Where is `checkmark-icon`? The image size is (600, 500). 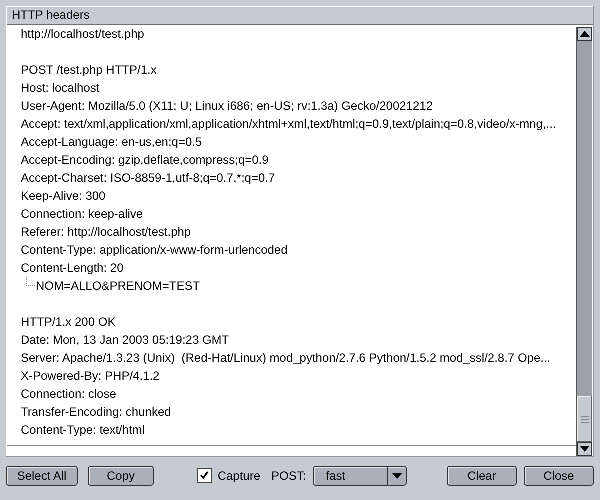
checkmark-icon is located at coordinates (204, 475).